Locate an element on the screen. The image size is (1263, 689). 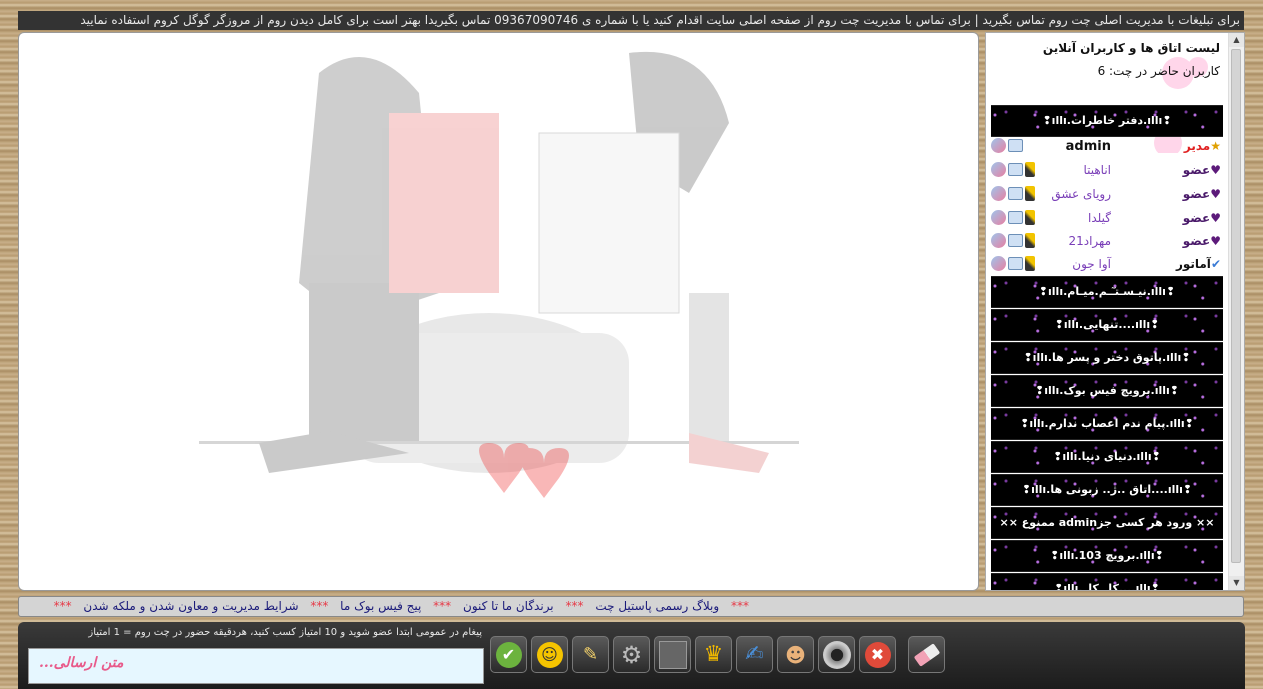
room-item: ❢ıllı....کل کل.ıllı❢ is located at coordinates (1107, 581).